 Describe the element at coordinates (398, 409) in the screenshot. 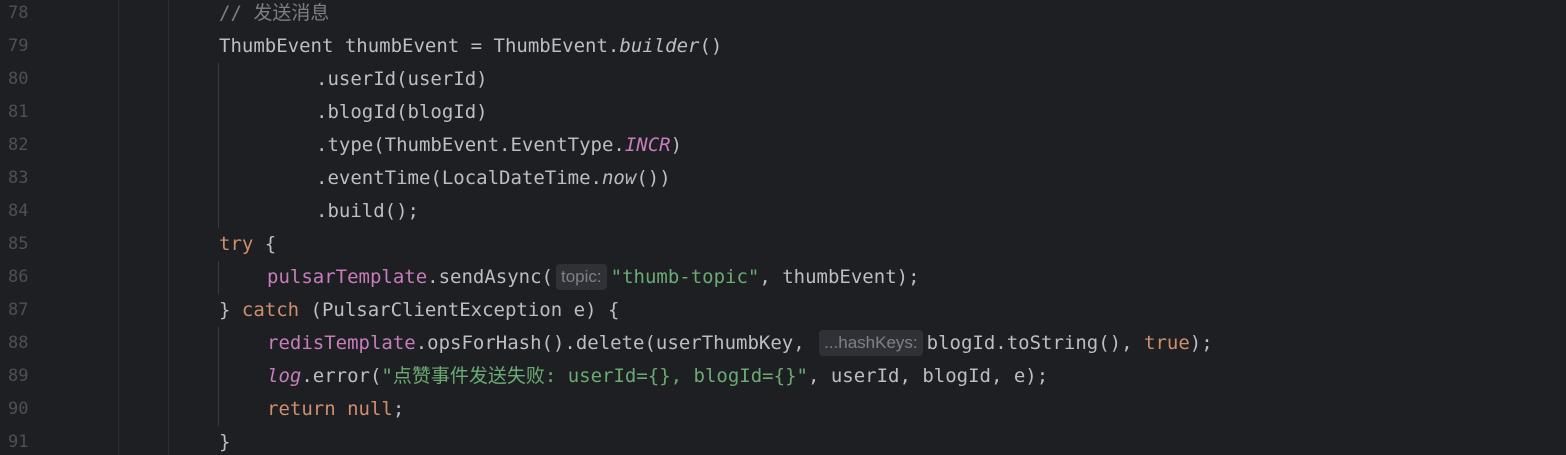

I see `code-token: ;` at that location.